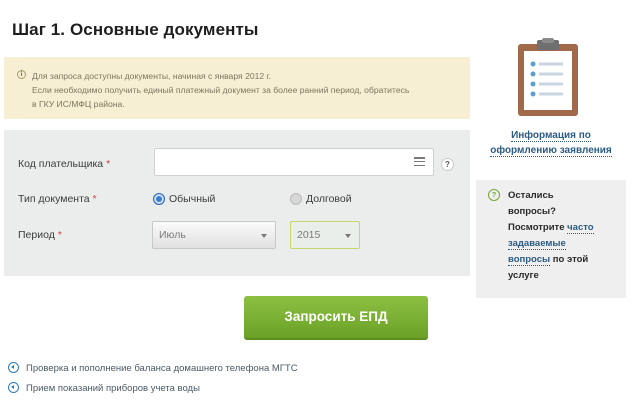  What do you see at coordinates (214, 235) in the screenshot?
I see `month-select: Июль` at bounding box center [214, 235].